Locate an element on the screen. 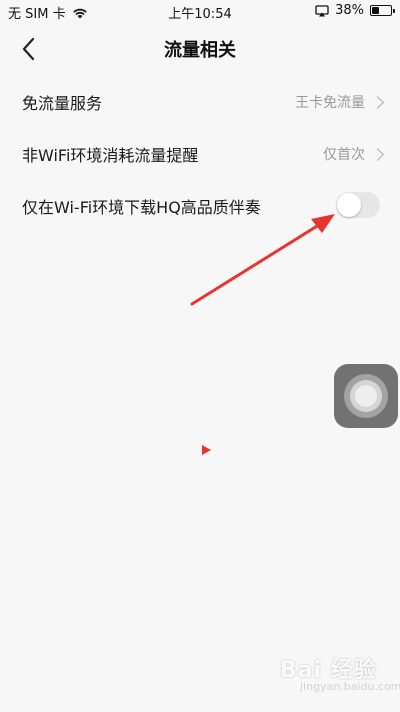 Image resolution: width=400 pixels, height=712 pixels. battery-icon is located at coordinates (382, 10).